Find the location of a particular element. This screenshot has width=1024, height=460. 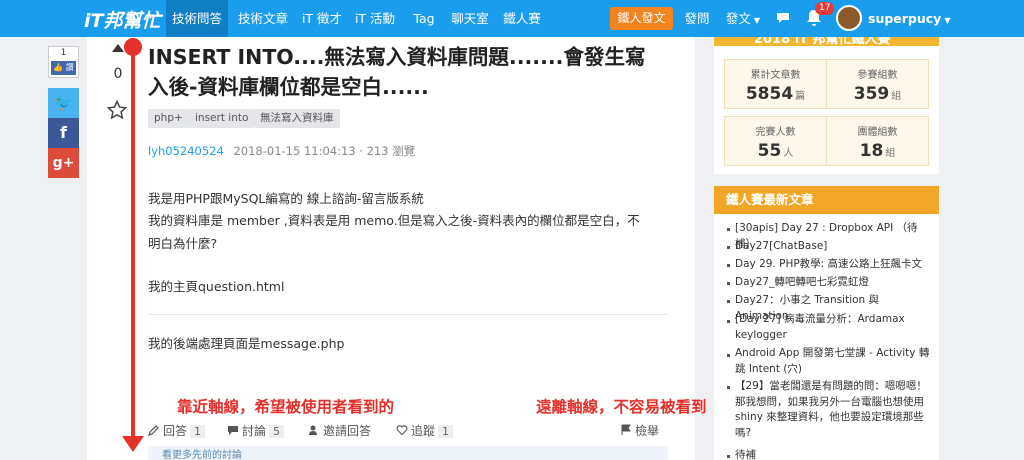

far-axis-note: 遠離軸線，不容易被看到 is located at coordinates (621, 407).